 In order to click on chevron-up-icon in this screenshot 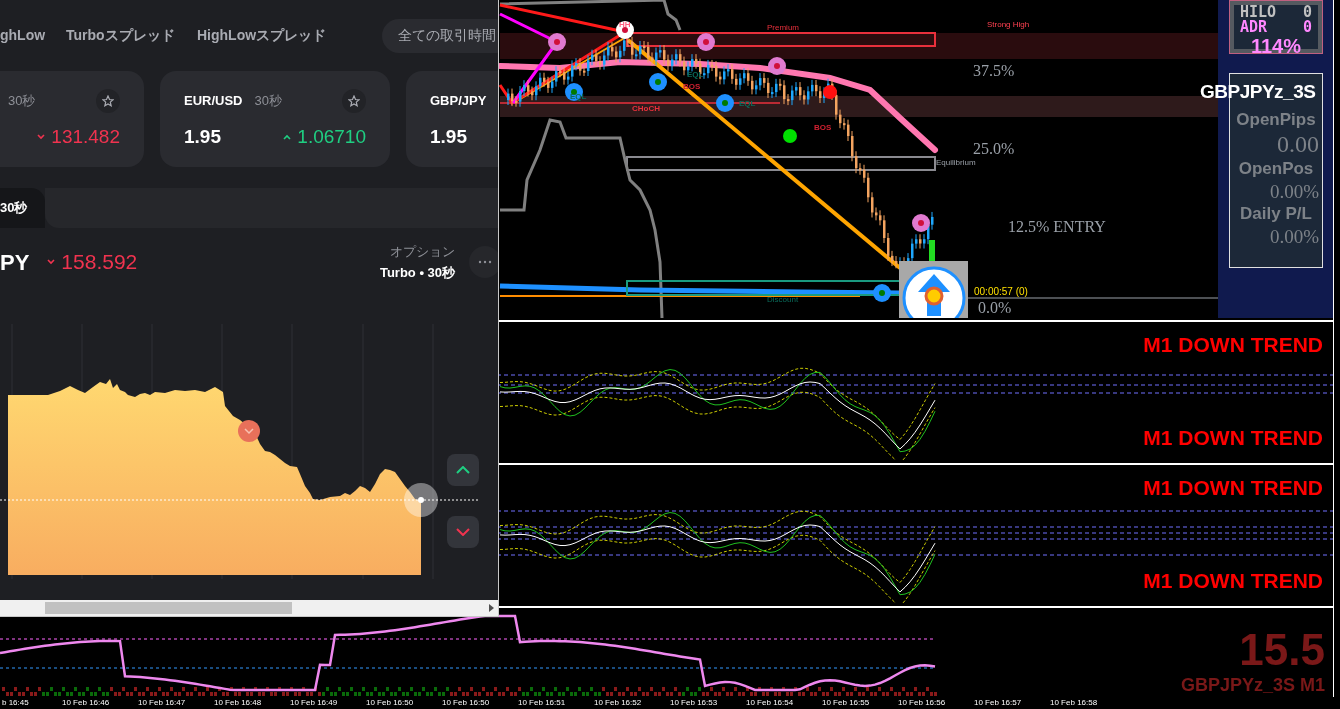, I will do `click(463, 470)`.